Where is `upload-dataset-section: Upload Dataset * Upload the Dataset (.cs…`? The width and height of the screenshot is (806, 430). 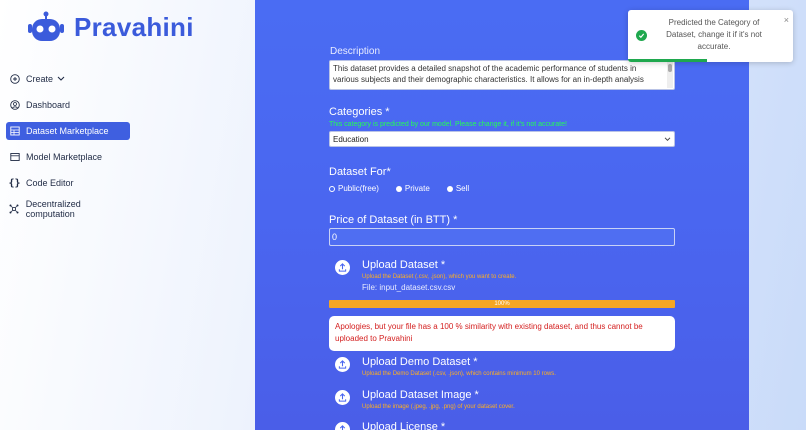
upload-dataset-section: Upload Dataset * Upload the Dataset (.cs… is located at coordinates (425, 275).